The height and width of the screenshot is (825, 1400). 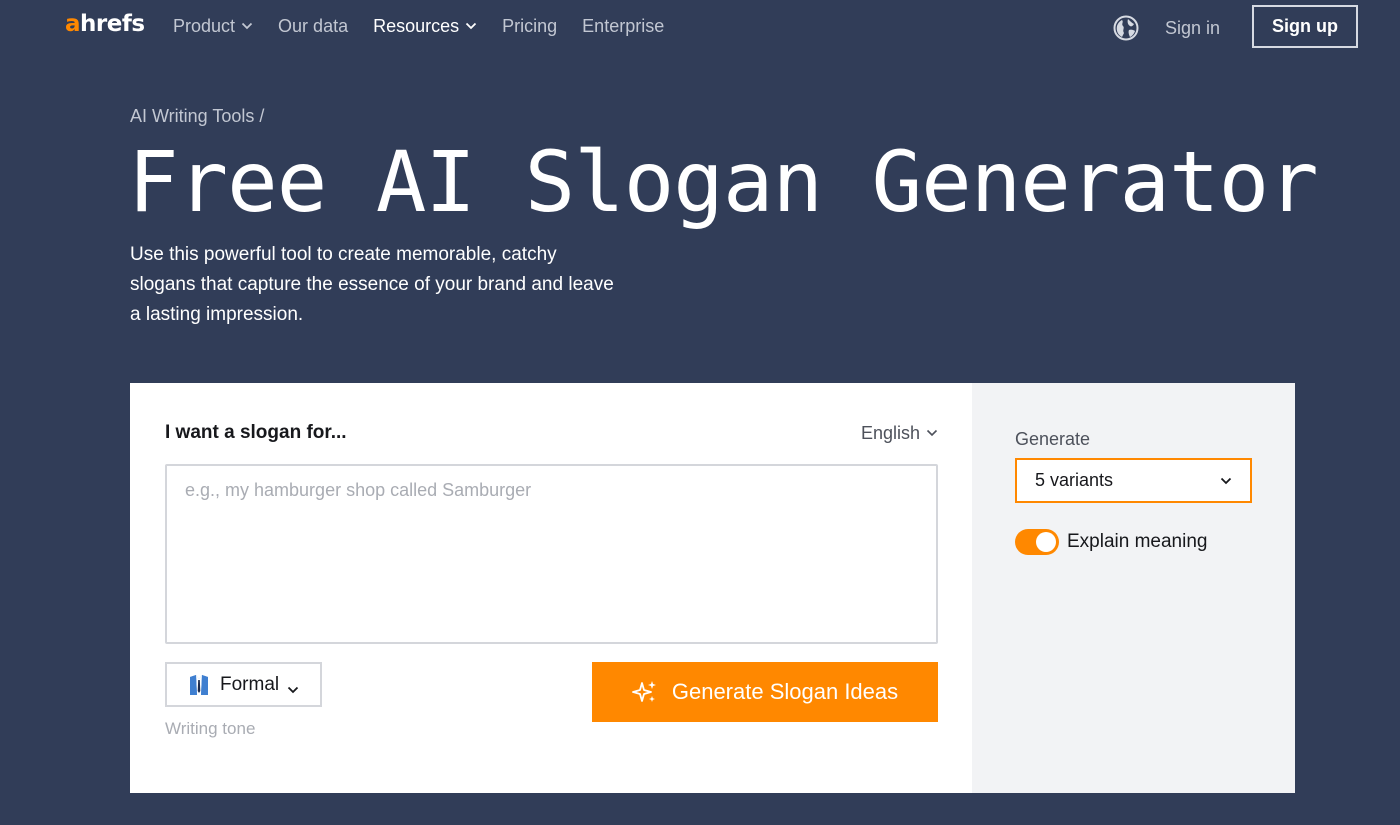 I want to click on nav-item-enterprise: Enterprise, so click(x=623, y=26).